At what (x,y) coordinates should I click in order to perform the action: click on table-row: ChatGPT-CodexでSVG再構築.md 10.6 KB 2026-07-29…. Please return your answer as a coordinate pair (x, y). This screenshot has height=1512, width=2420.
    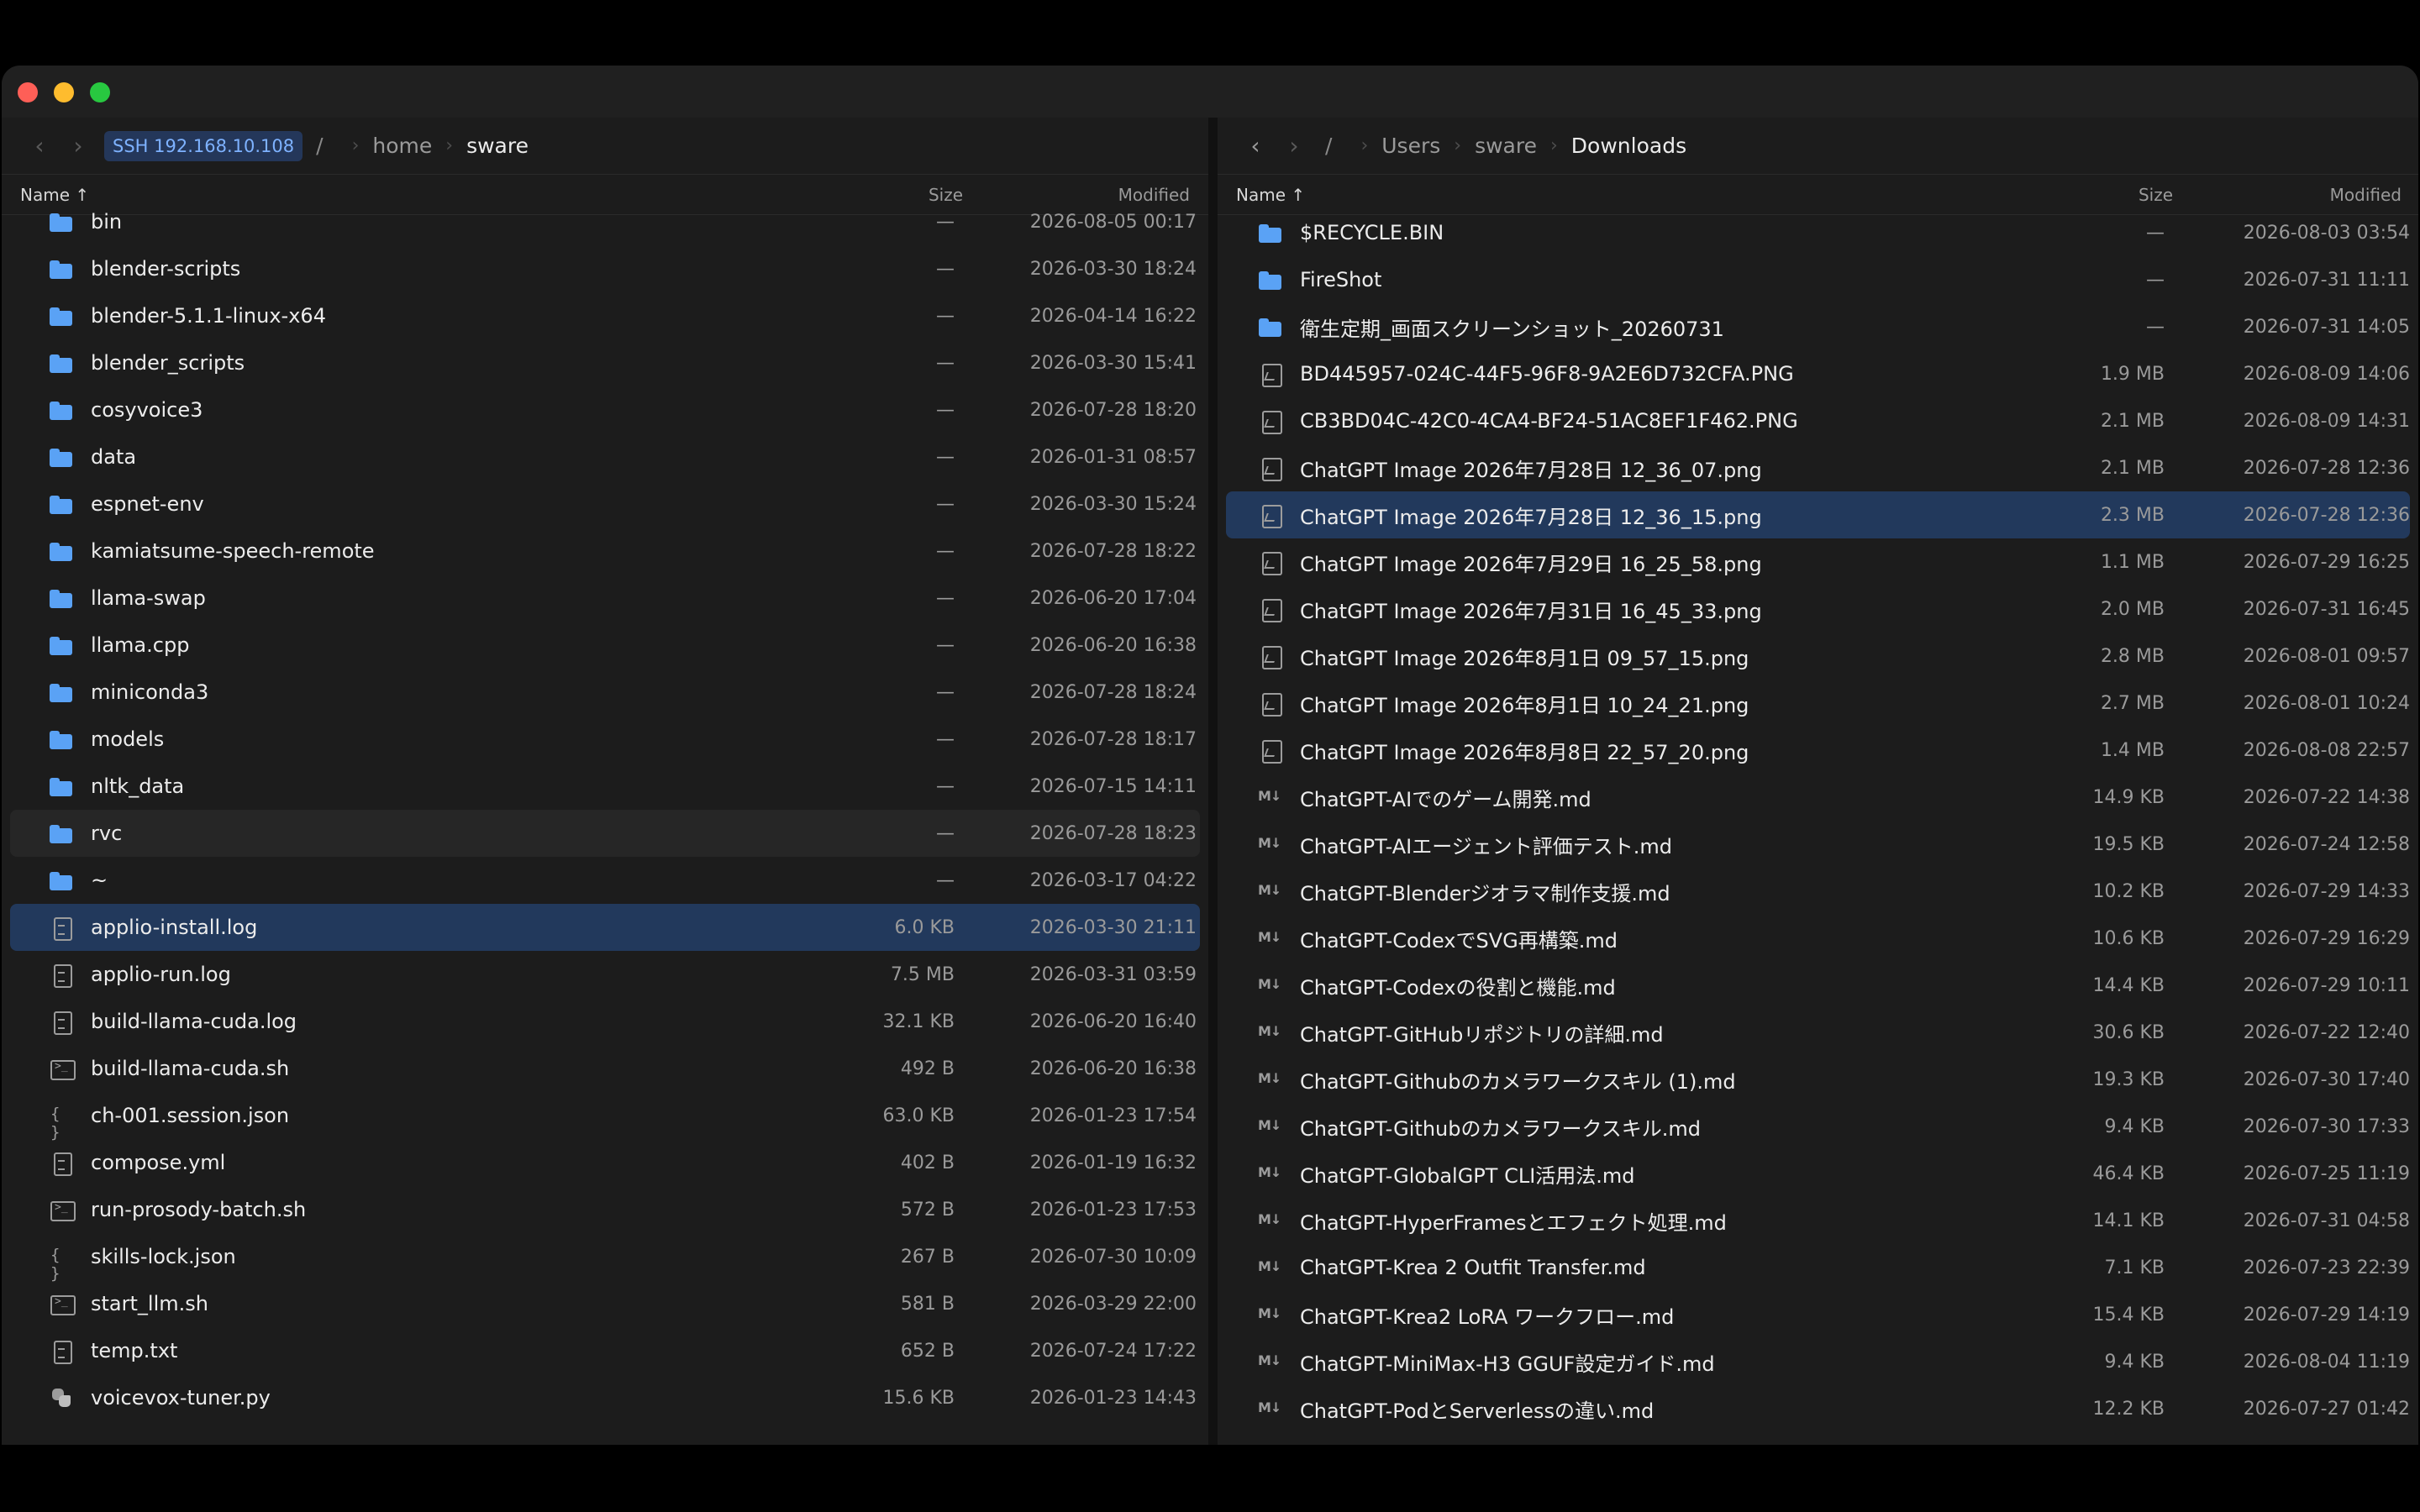
    Looking at the image, I should click on (1818, 938).